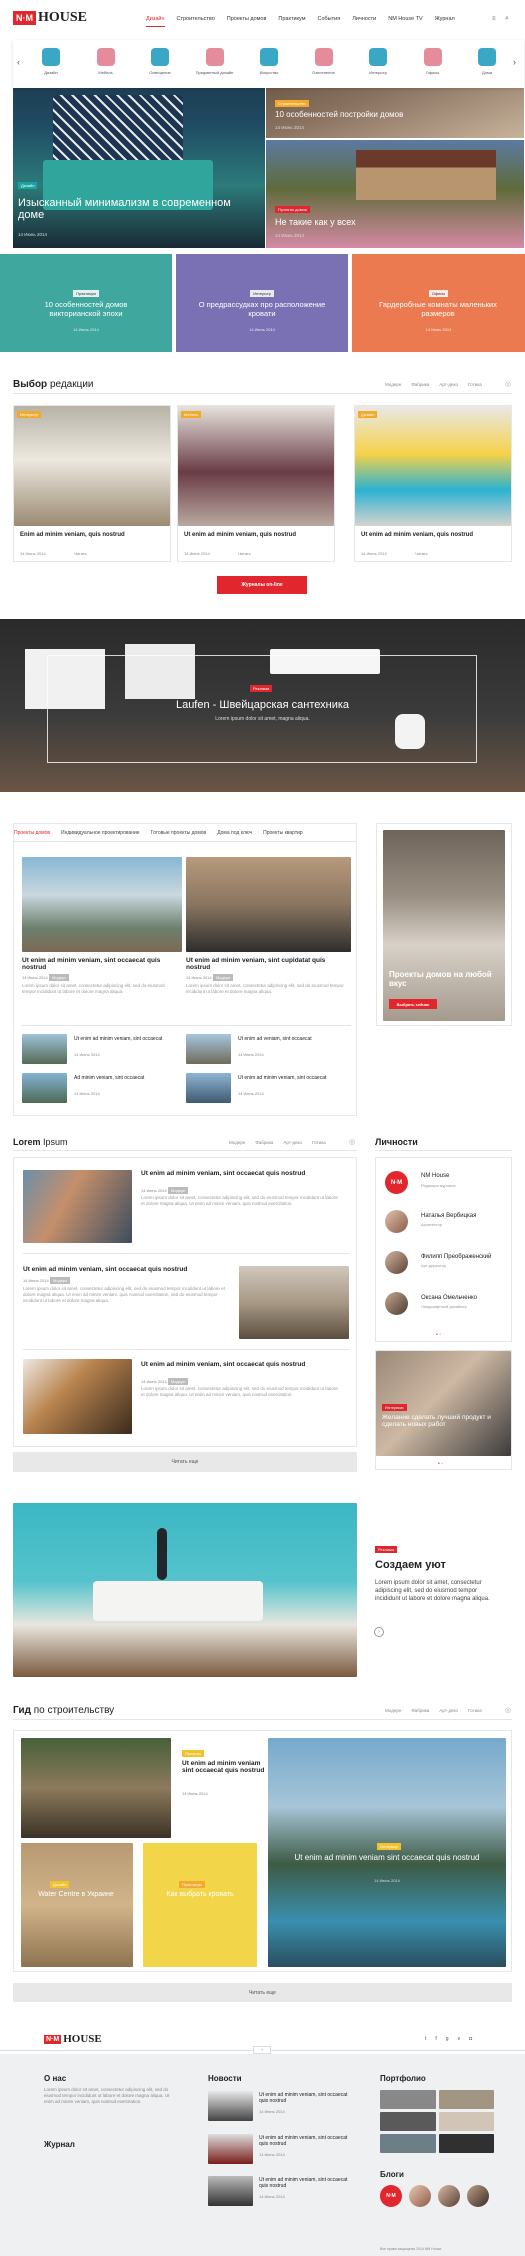 This screenshot has width=525, height=2256. Describe the element at coordinates (456, 1257) in the screenshot. I see `person-name: Филипп Преображенский` at that location.